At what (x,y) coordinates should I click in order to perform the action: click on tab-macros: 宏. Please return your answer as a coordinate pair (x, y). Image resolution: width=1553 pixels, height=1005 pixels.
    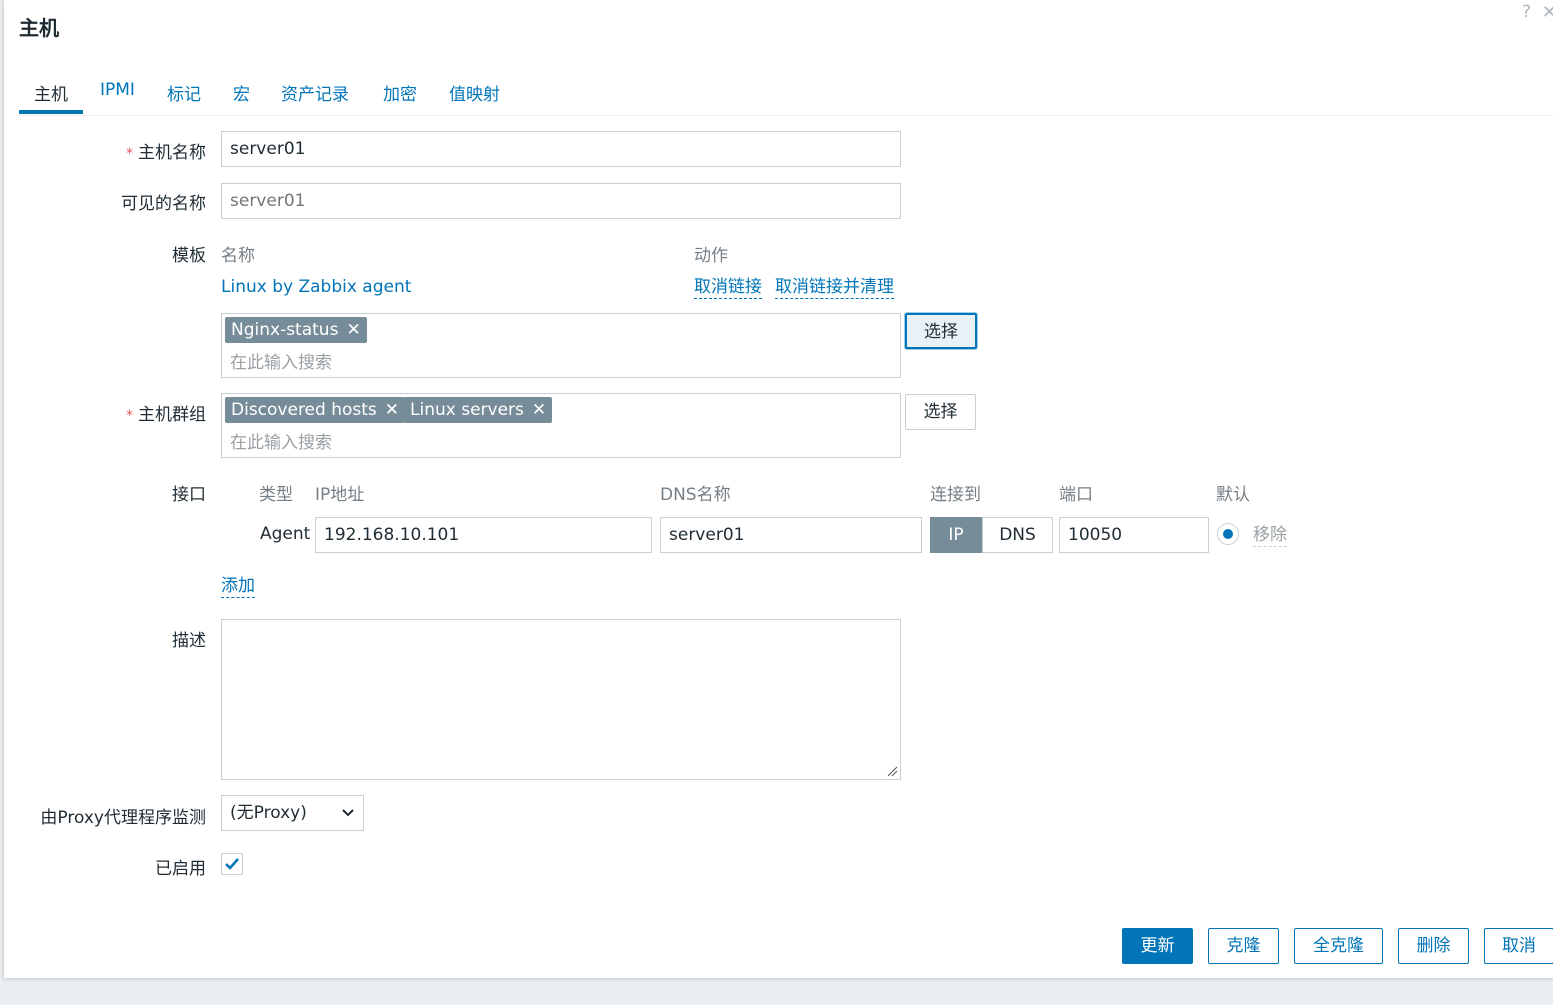
    Looking at the image, I should click on (241, 97).